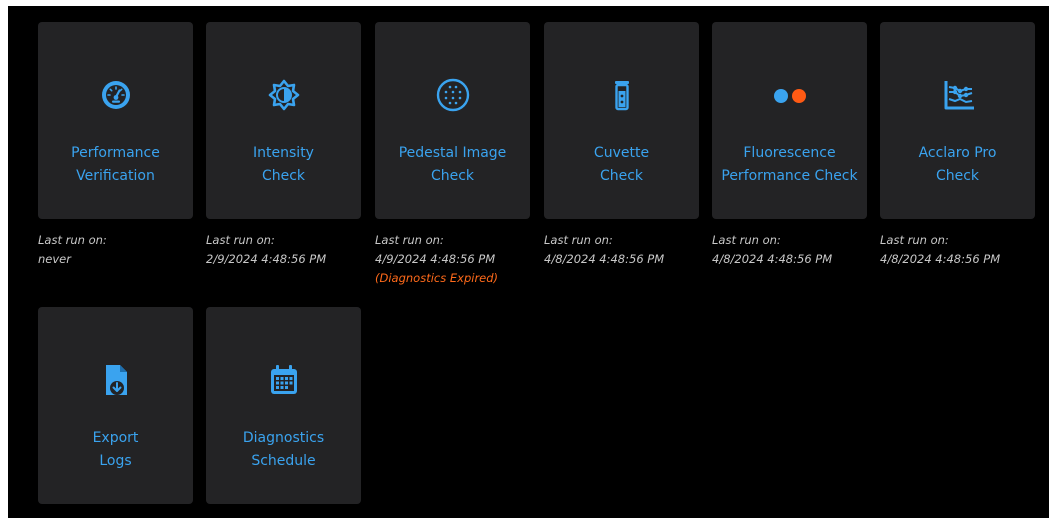  I want to click on last-run-value: 4/9/2024 4:48:56 PM, so click(435, 259).